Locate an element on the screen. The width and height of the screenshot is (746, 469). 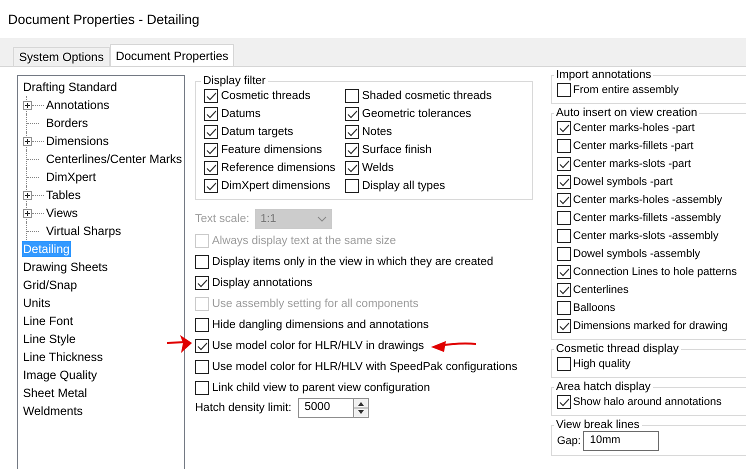
tree-item: Line Thickness is located at coordinates (63, 357).